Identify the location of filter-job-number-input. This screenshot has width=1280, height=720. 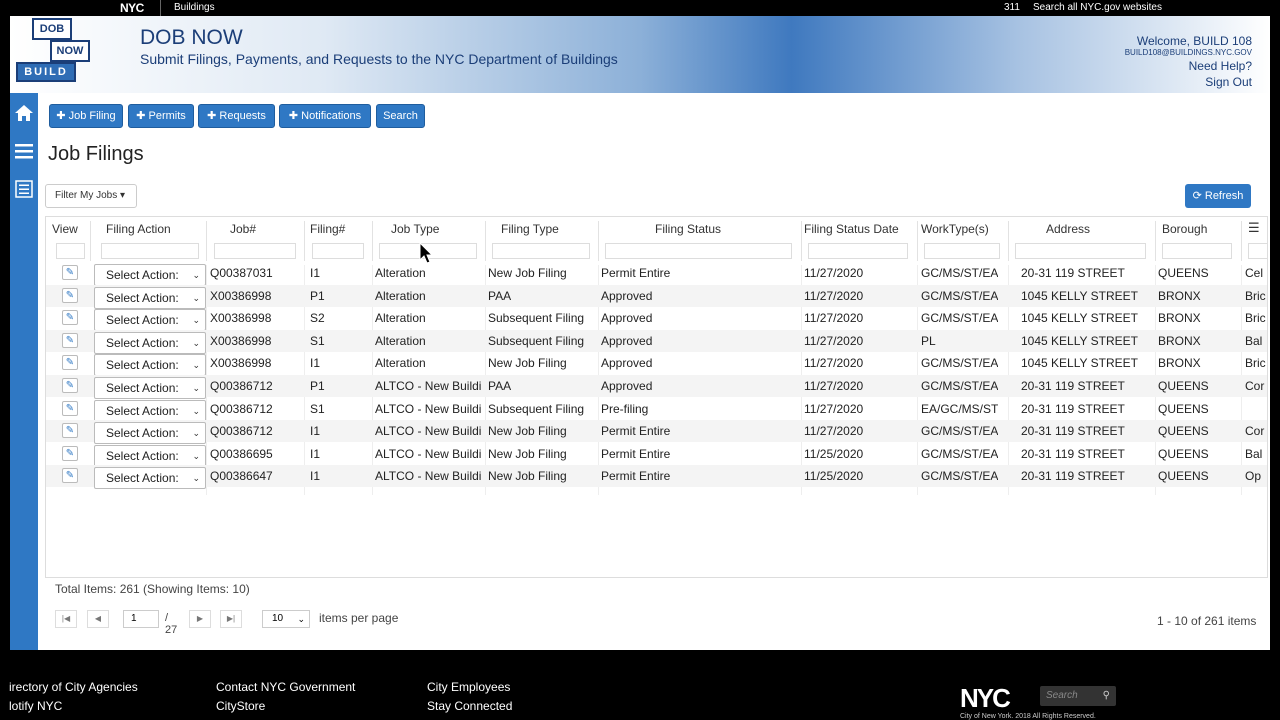
(255, 251).